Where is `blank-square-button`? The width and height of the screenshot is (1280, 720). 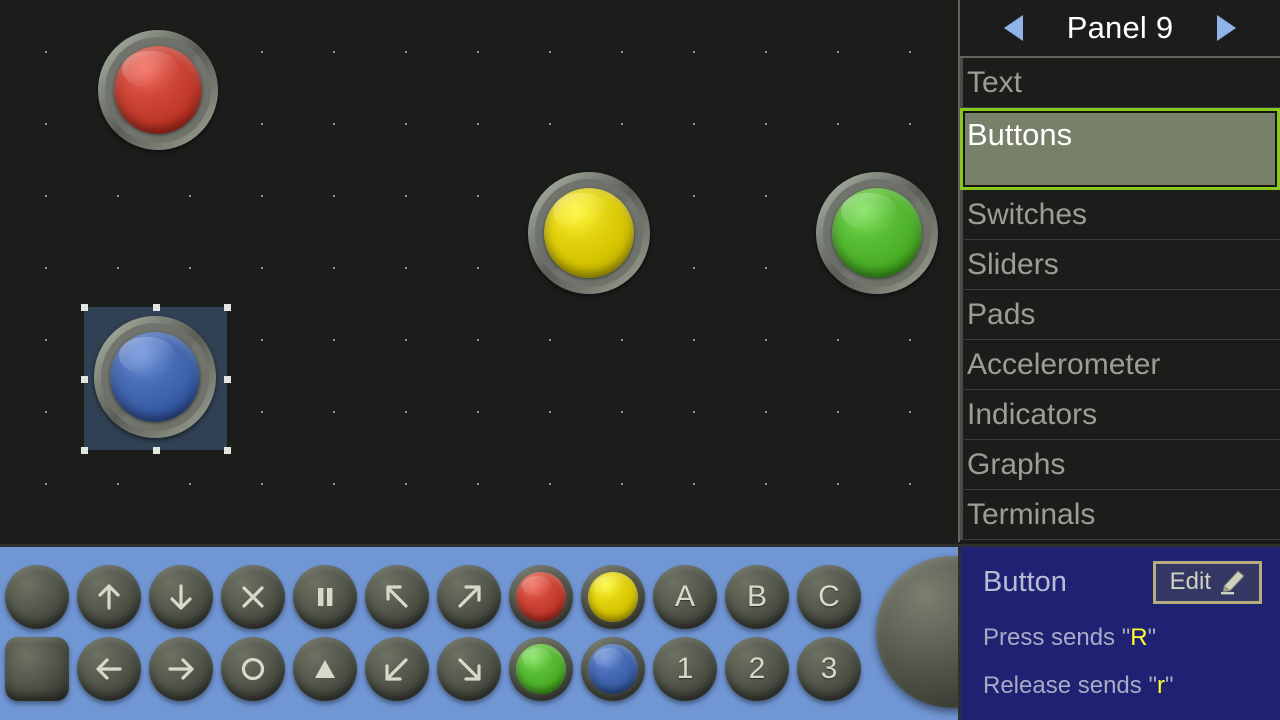 blank-square-button is located at coordinates (37, 669).